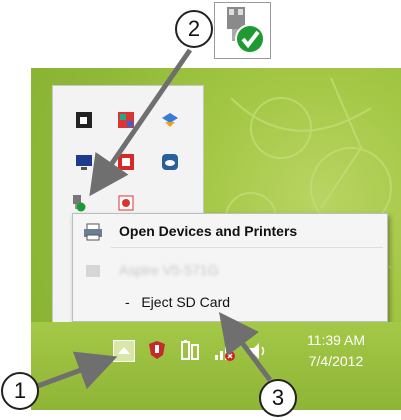 The width and height of the screenshot is (401, 420). I want to click on callout-2: 2, so click(194, 29).